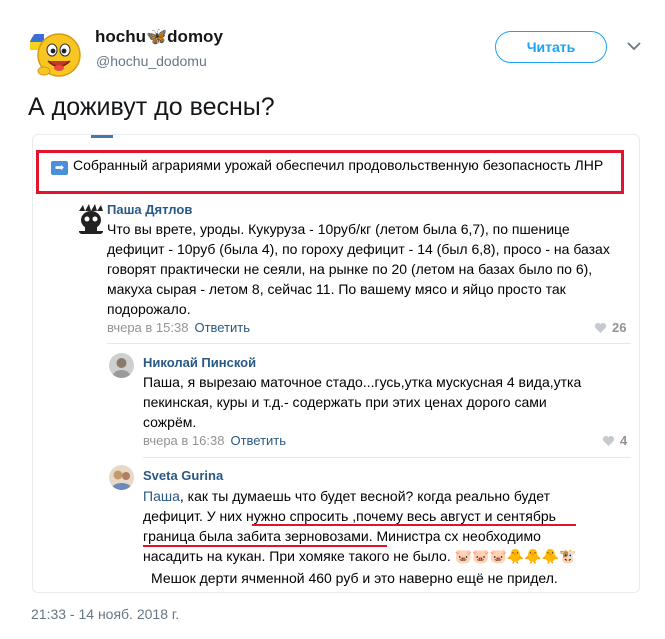 The height and width of the screenshot is (639, 665). Describe the element at coordinates (149, 309) in the screenshot. I see `comment-line: подорожало.` at that location.